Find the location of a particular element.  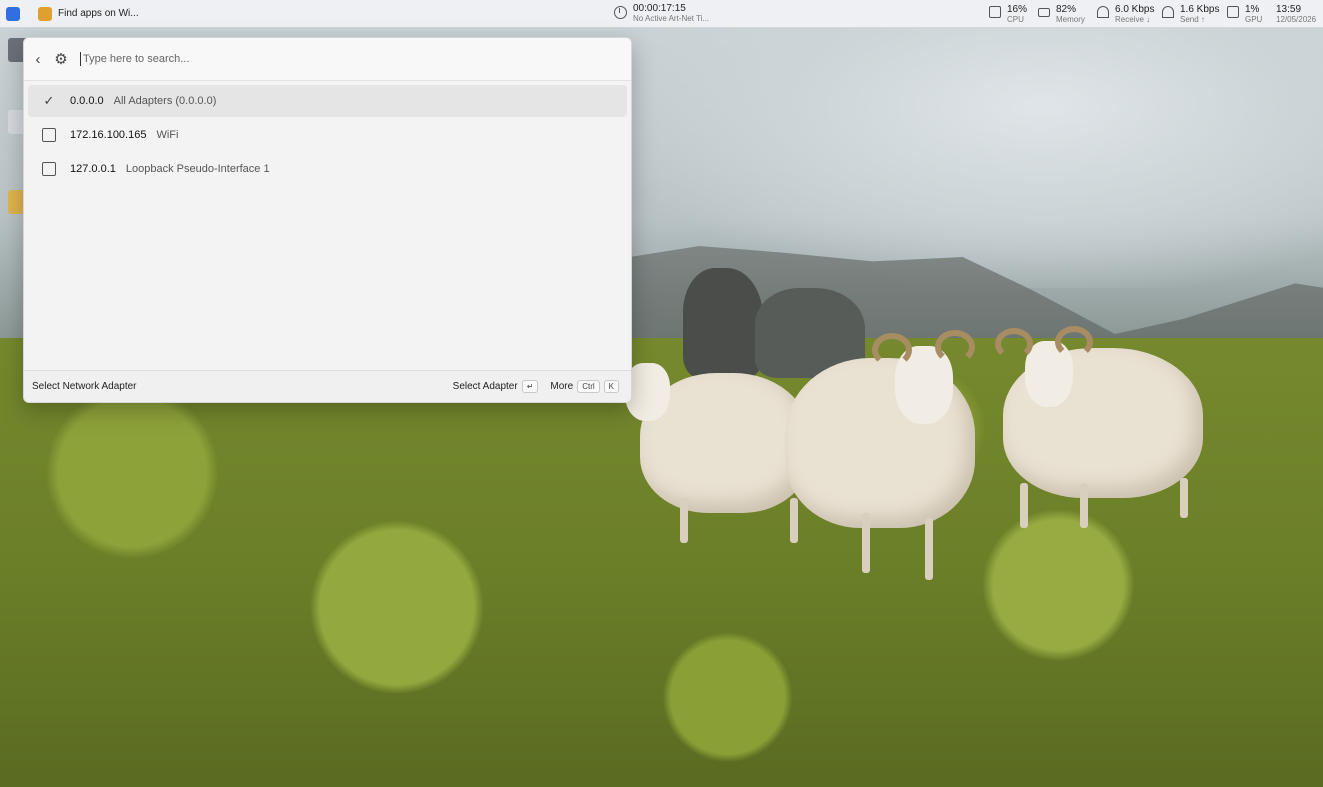

adapter-address: 0.0.0.0 is located at coordinates (87, 101).